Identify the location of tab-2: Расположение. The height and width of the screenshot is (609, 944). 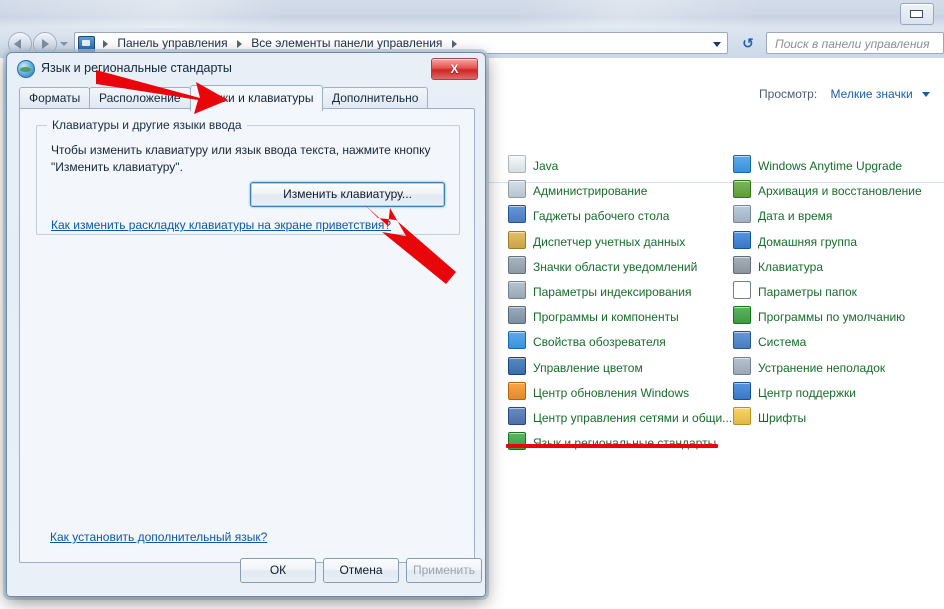
(140, 98).